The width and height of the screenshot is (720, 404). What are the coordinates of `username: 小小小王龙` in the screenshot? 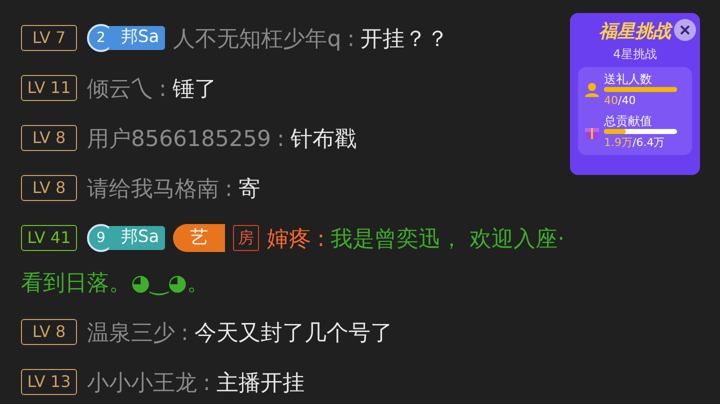 It's located at (142, 383).